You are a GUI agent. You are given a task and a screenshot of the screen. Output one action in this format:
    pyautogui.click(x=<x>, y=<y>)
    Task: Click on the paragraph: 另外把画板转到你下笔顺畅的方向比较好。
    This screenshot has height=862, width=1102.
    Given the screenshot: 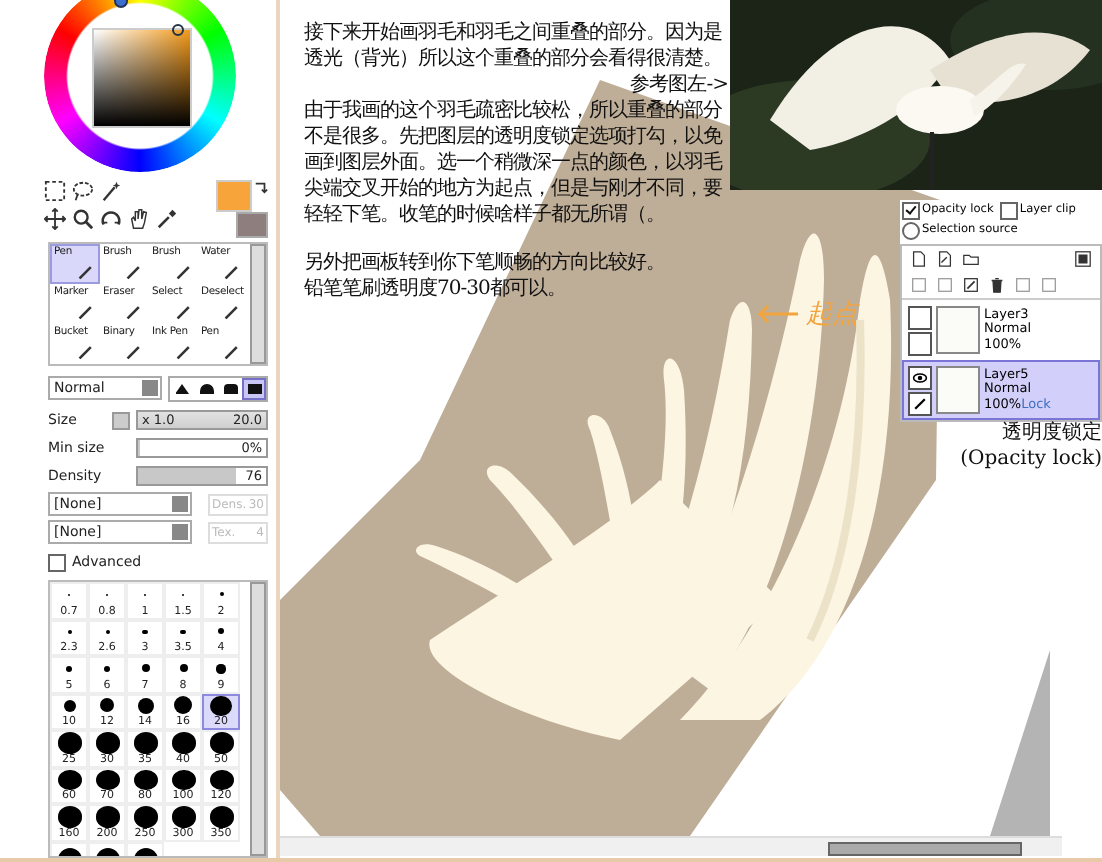 What is the action you would take?
    pyautogui.click(x=485, y=263)
    